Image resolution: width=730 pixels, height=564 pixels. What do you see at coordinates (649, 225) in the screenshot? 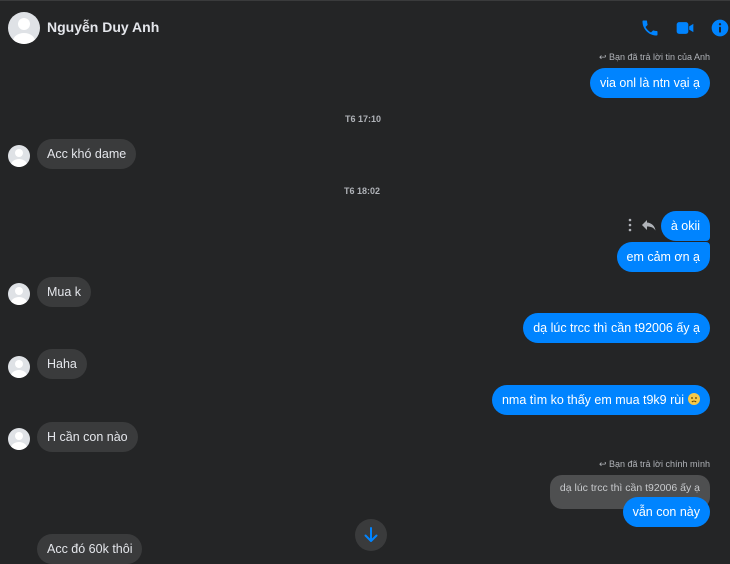
I see `reply-icon` at bounding box center [649, 225].